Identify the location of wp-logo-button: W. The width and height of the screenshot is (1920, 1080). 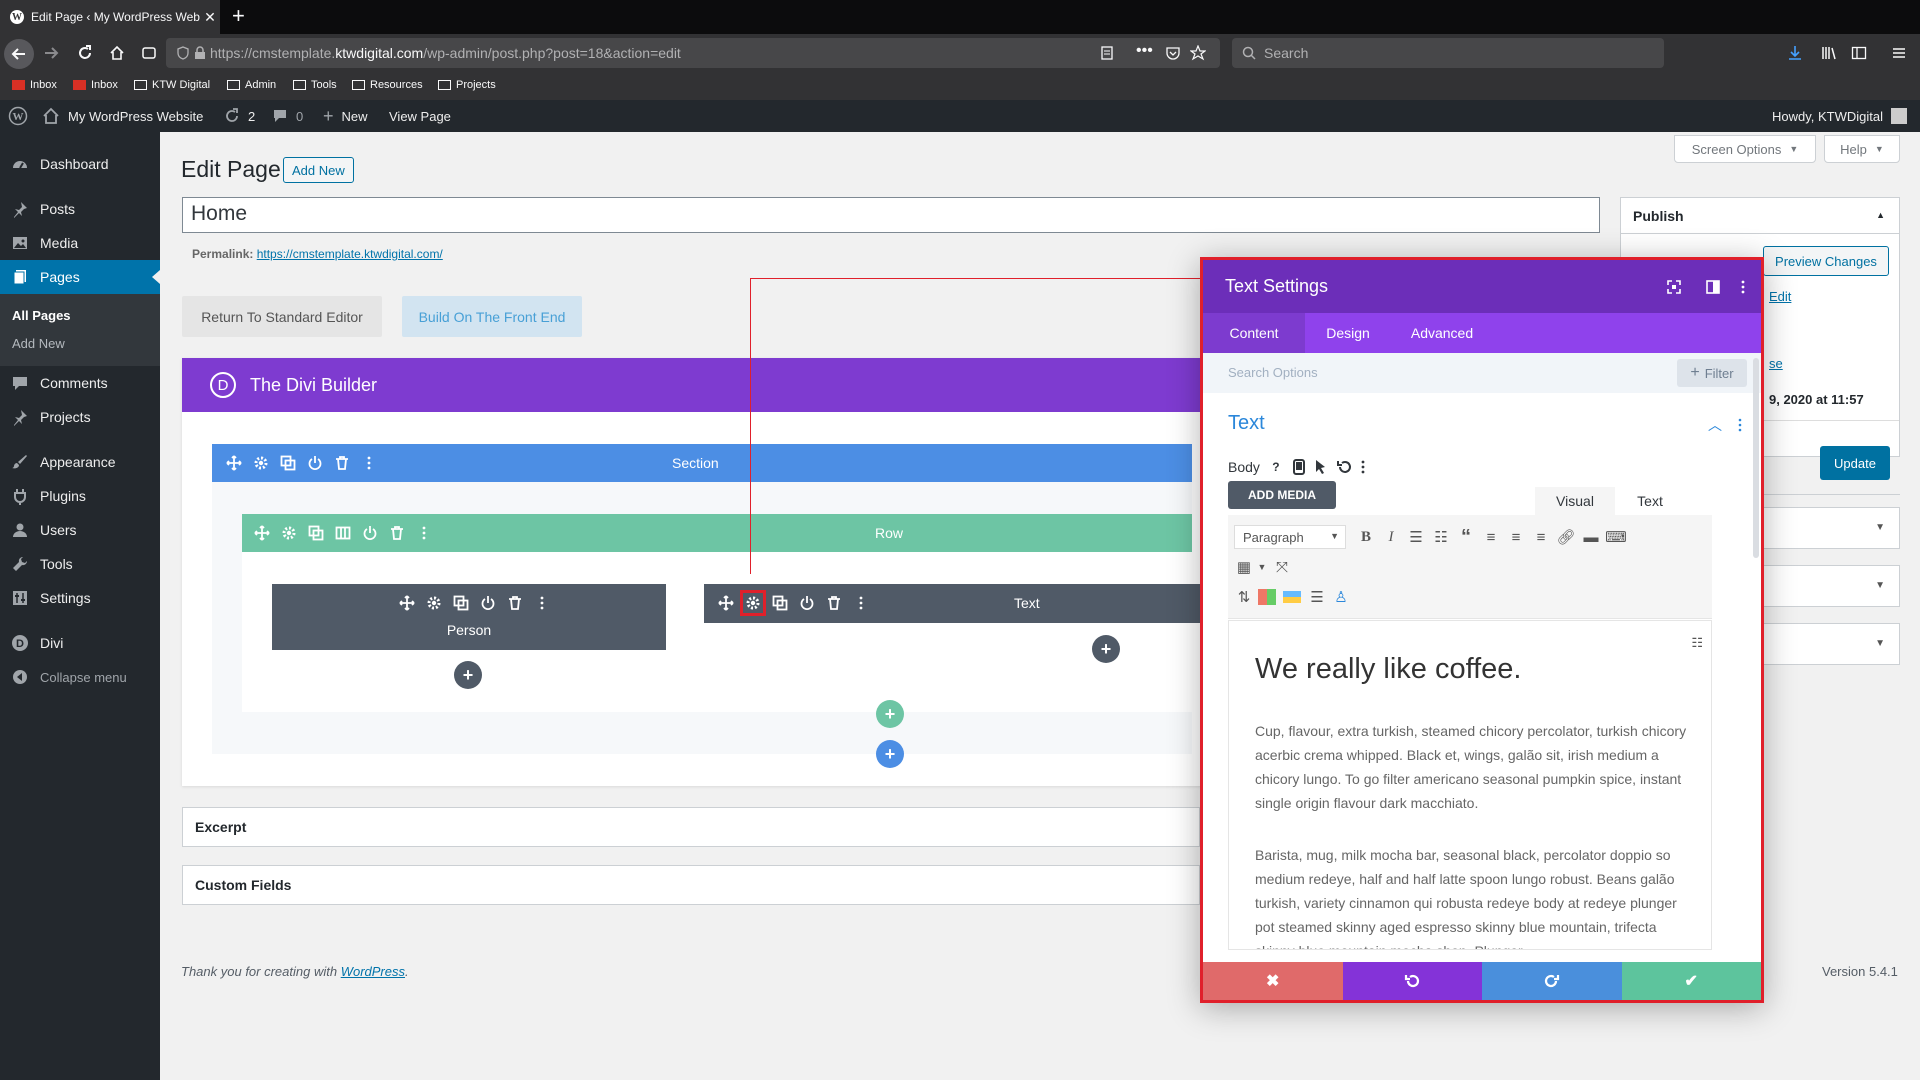
(18, 116).